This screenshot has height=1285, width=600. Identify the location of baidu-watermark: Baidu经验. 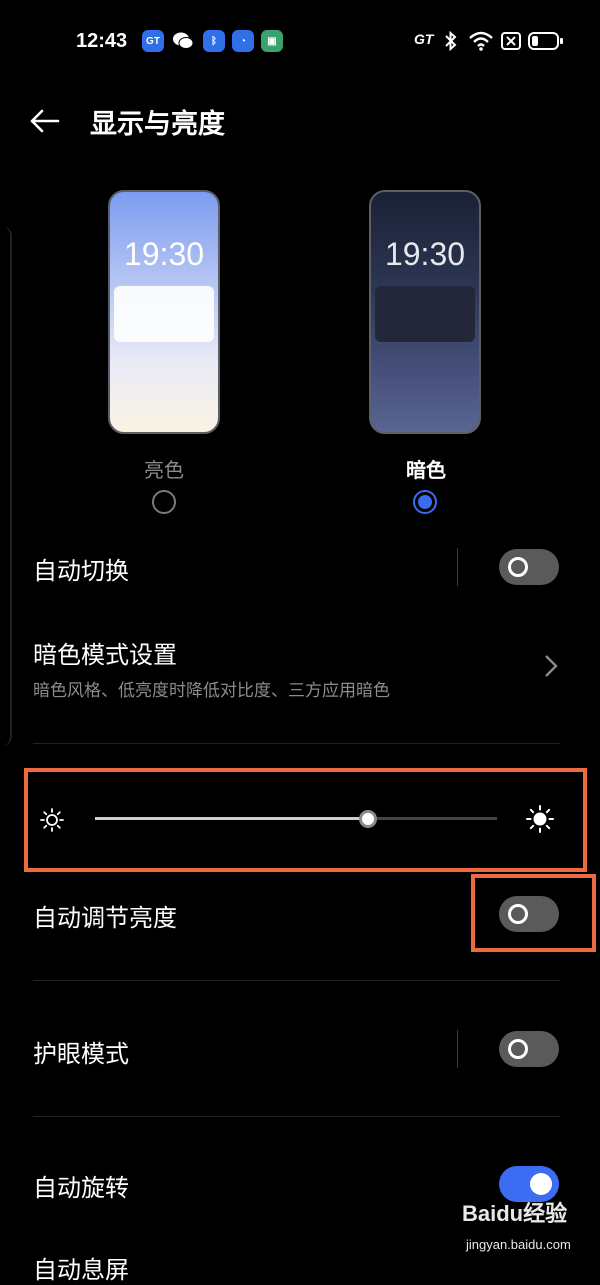
(515, 1213).